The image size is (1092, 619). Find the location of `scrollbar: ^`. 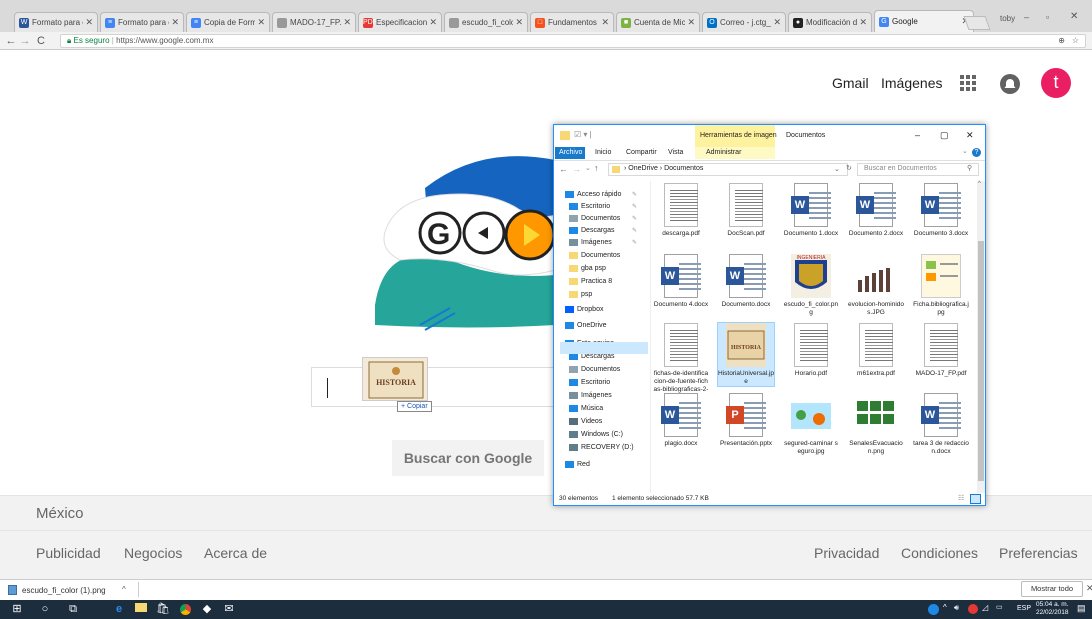

scrollbar: ^ is located at coordinates (981, 337).